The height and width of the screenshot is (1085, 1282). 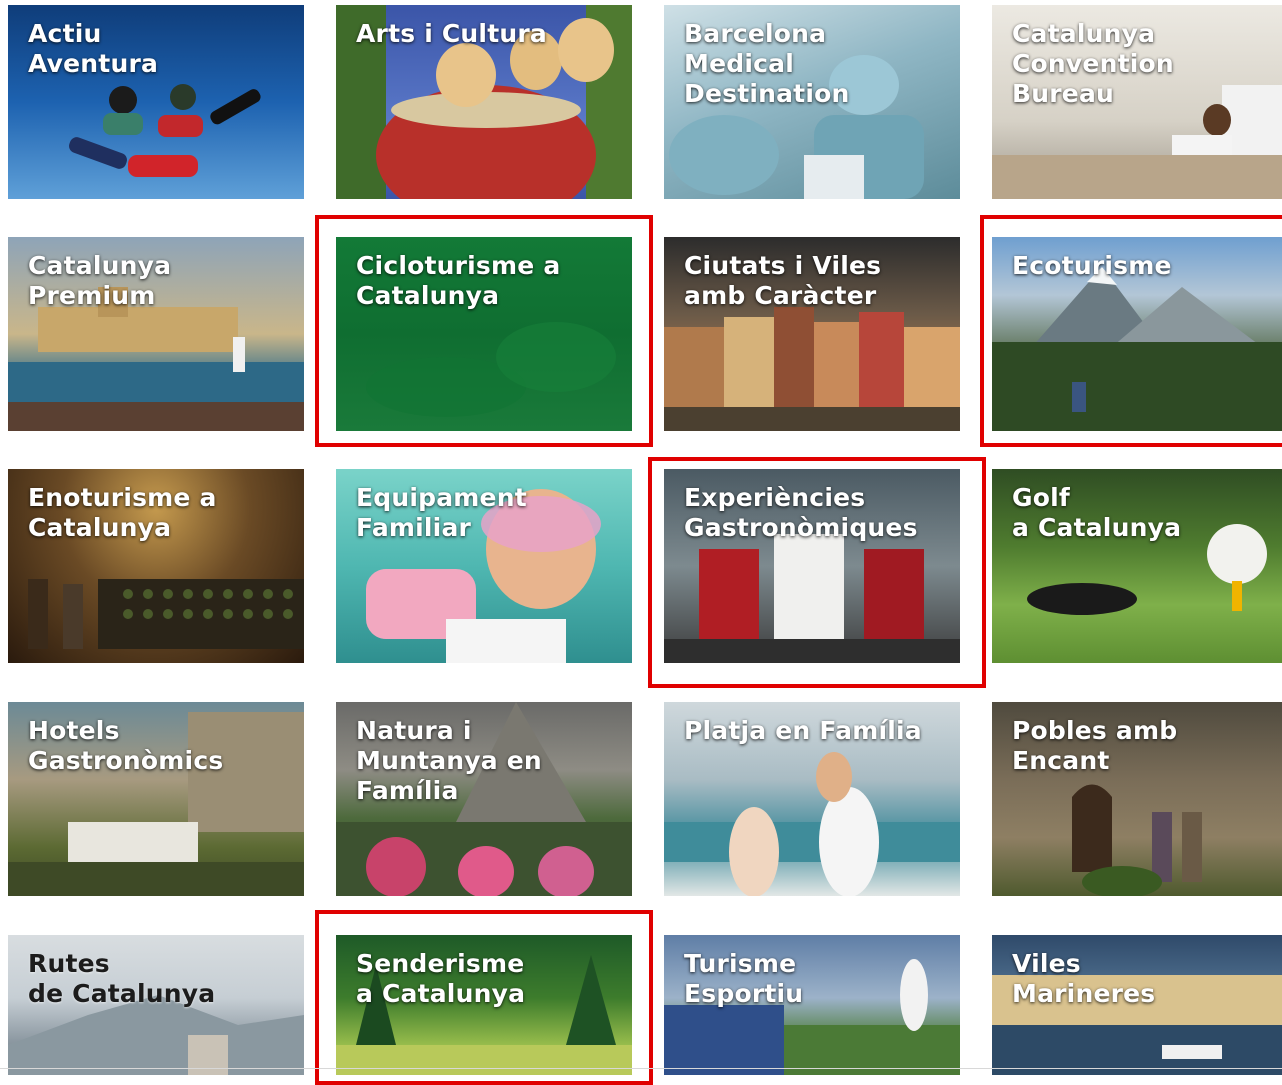 I want to click on tile-label: Experiències Gastronòmiques, so click(x=801, y=512).